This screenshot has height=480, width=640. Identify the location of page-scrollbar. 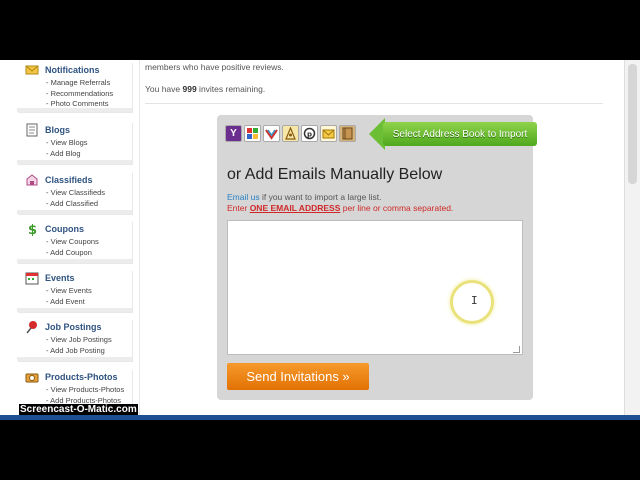
(632, 240).